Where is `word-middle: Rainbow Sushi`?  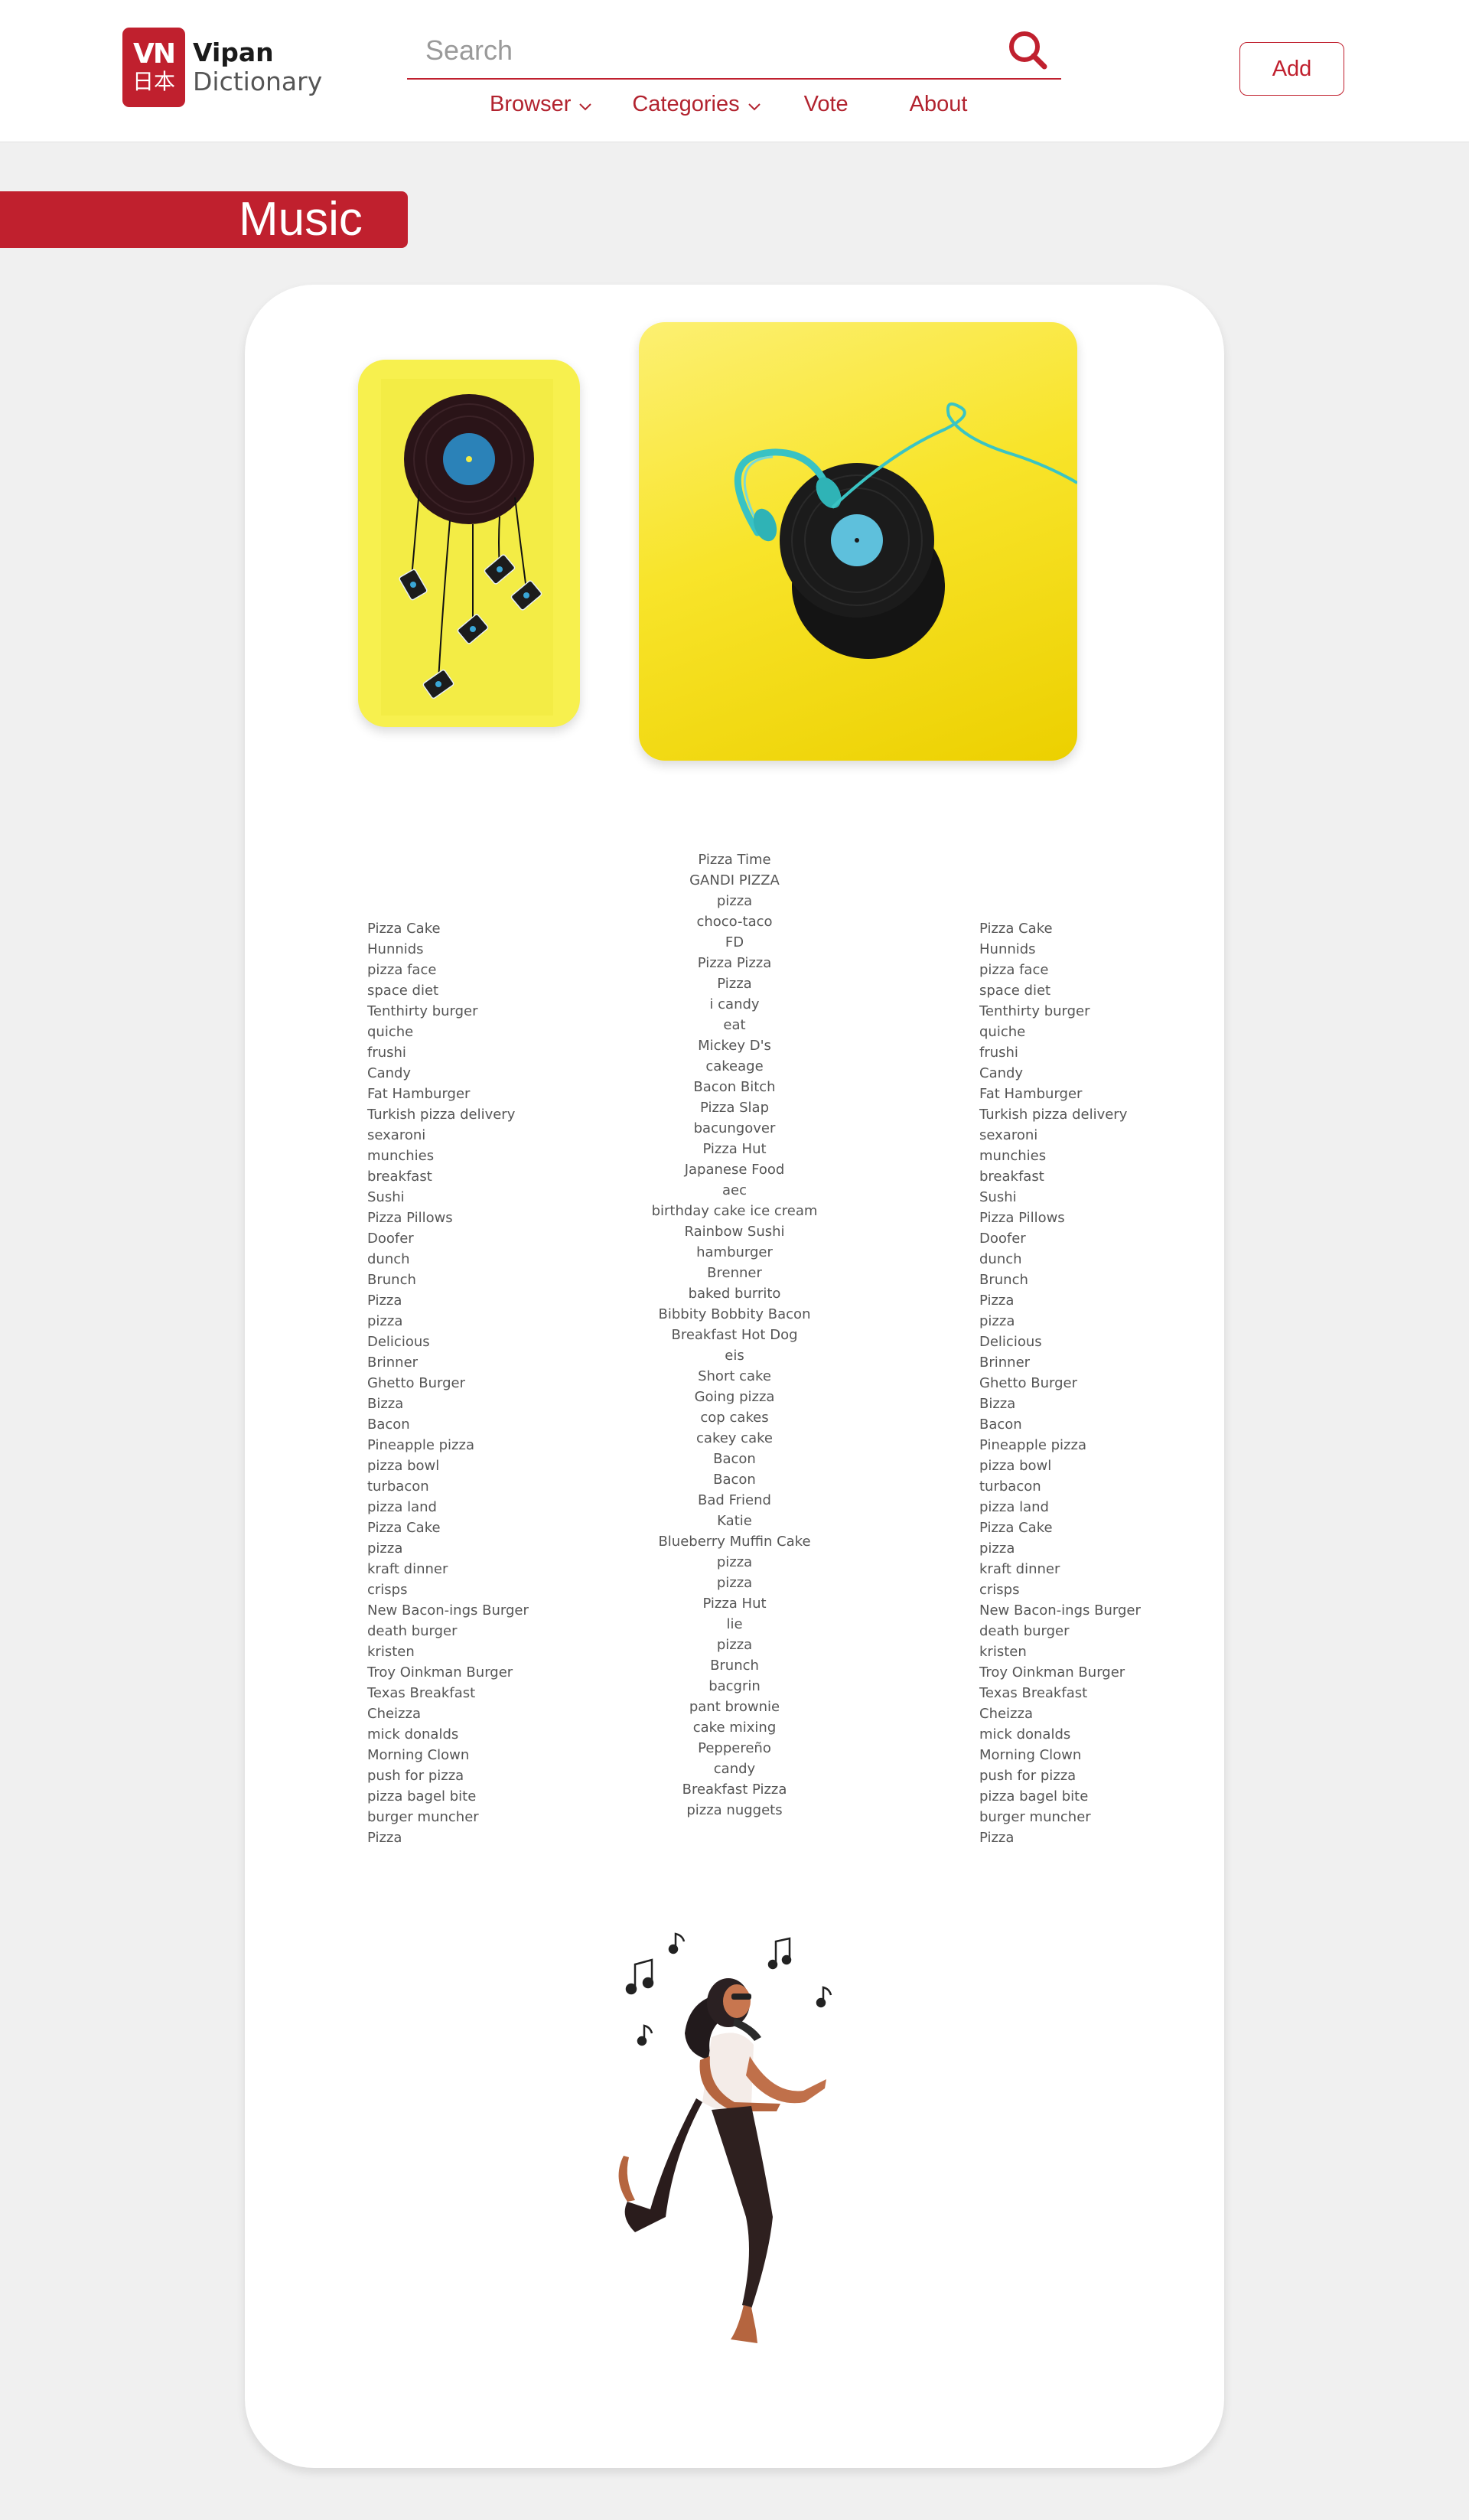 word-middle: Rainbow Sushi is located at coordinates (735, 1232).